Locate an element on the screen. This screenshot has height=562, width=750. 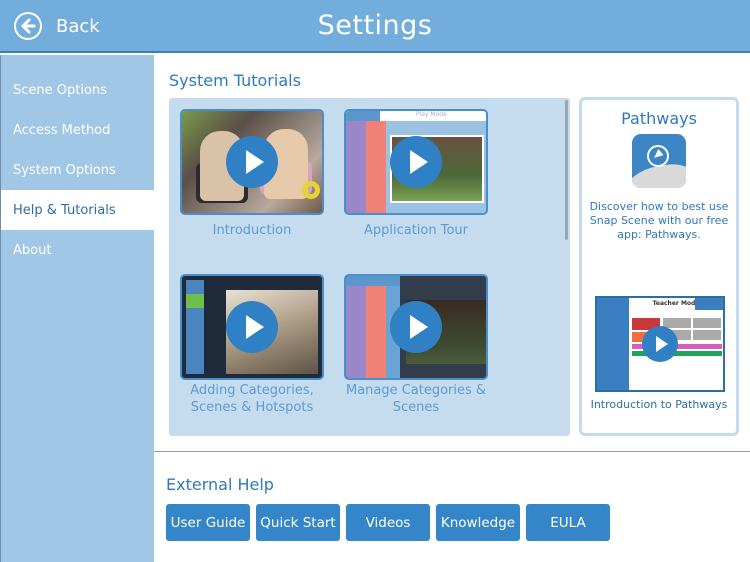
tutorial-label: Adding Categories, Scenes & Hotspots is located at coordinates (252, 399).